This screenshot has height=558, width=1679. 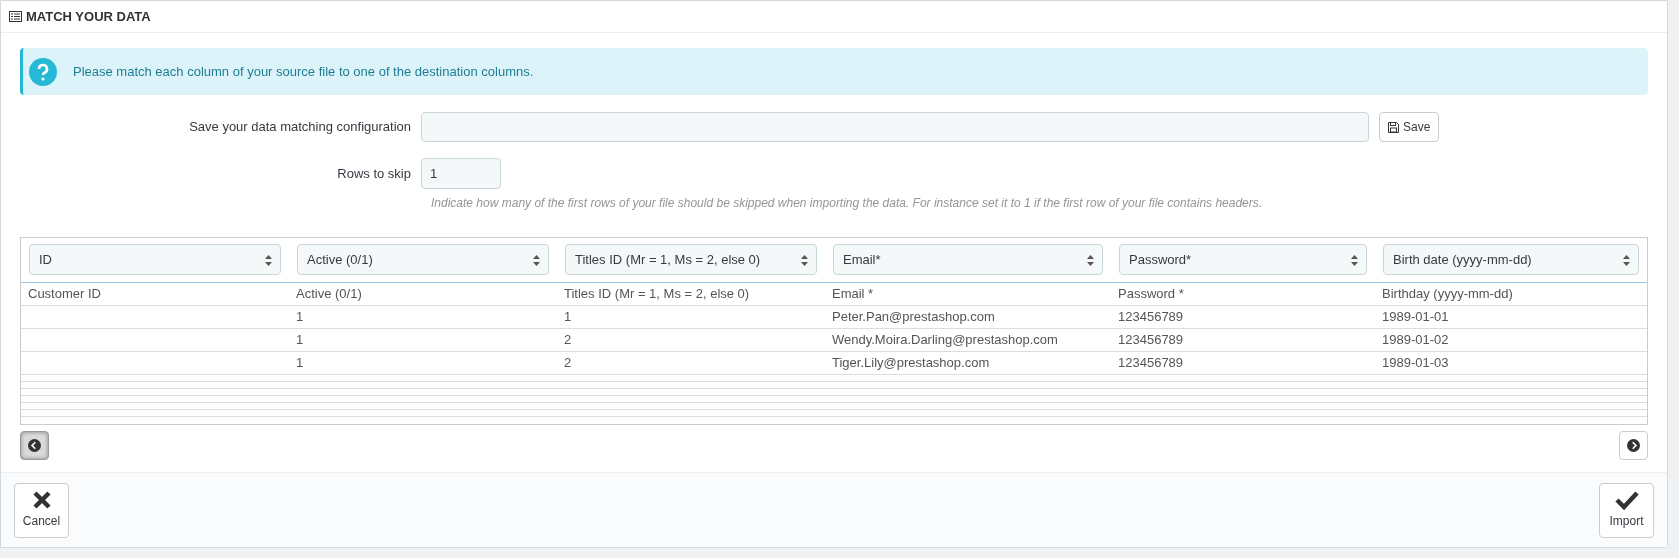 I want to click on chevron-right-icon, so click(x=1633, y=445).